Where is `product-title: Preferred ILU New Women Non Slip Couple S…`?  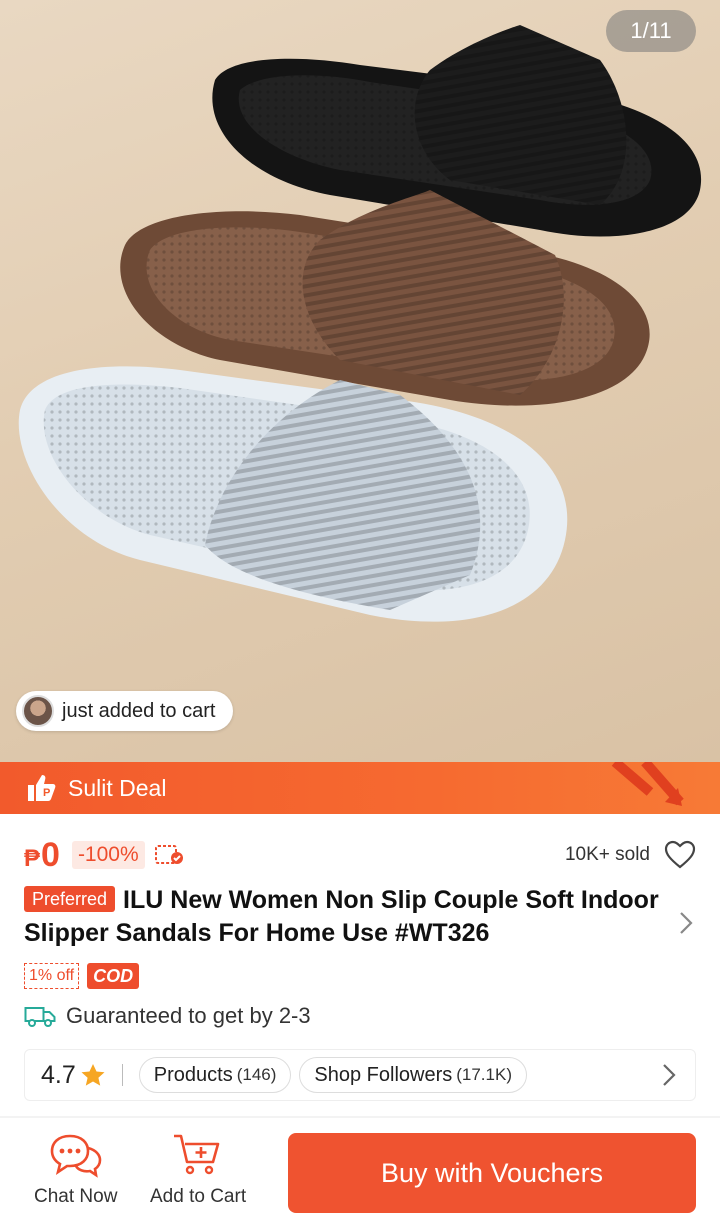 product-title: Preferred ILU New Women Non Slip Couple S… is located at coordinates (344, 917).